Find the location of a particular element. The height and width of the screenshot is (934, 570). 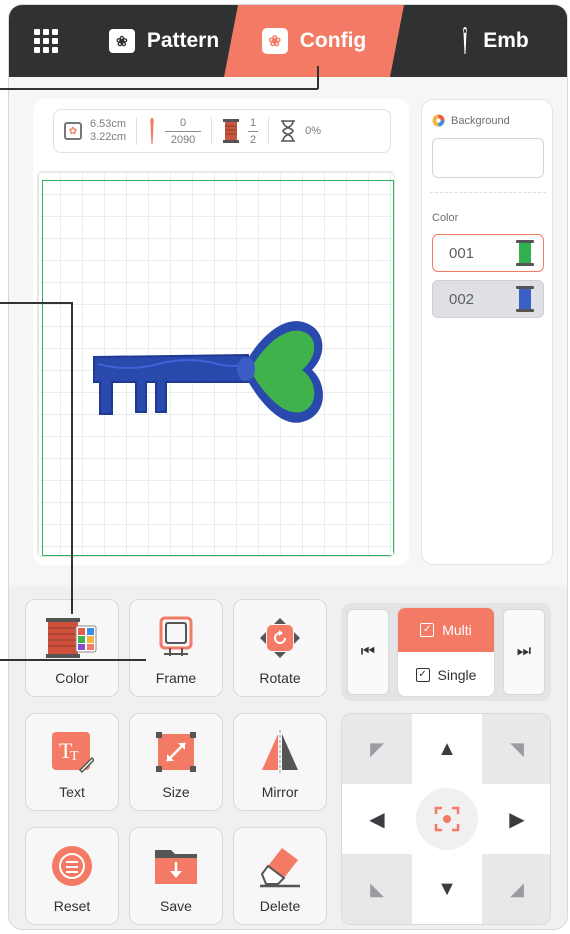

center-focus-icon is located at coordinates (447, 819).